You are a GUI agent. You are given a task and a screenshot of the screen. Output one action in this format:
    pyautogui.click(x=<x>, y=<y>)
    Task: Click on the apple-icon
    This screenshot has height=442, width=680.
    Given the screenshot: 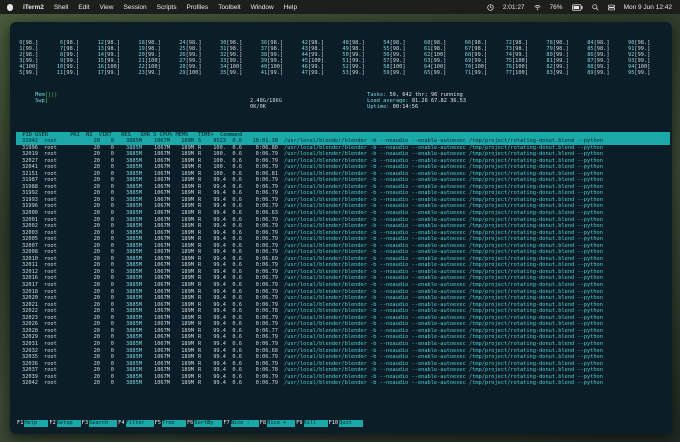 What is the action you would take?
    pyautogui.click(x=10, y=7)
    